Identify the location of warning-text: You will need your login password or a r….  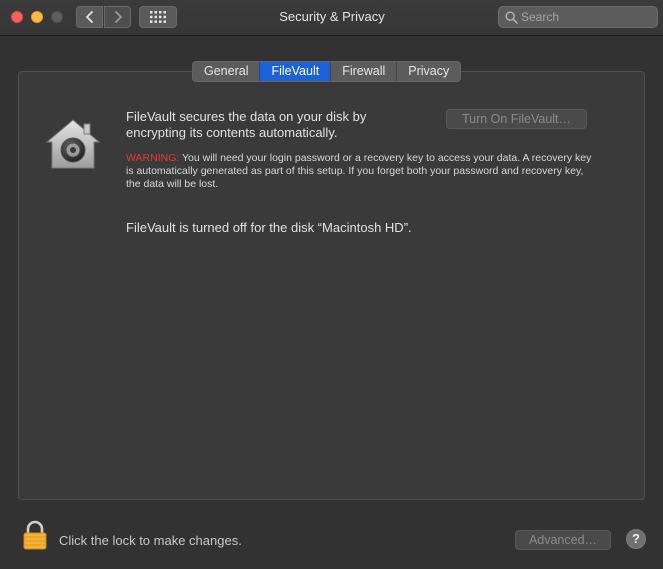
(359, 171).